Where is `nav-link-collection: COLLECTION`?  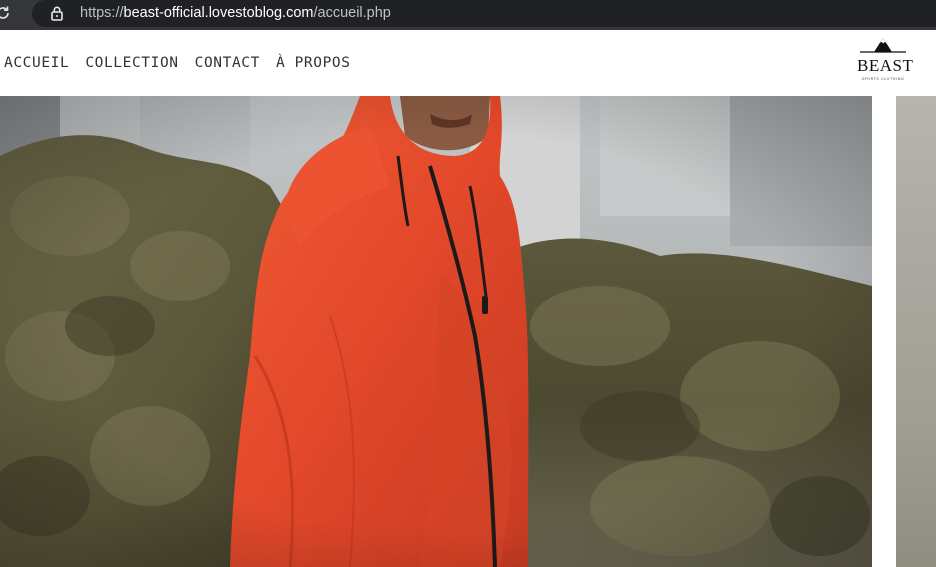 nav-link-collection: COLLECTION is located at coordinates (131, 63).